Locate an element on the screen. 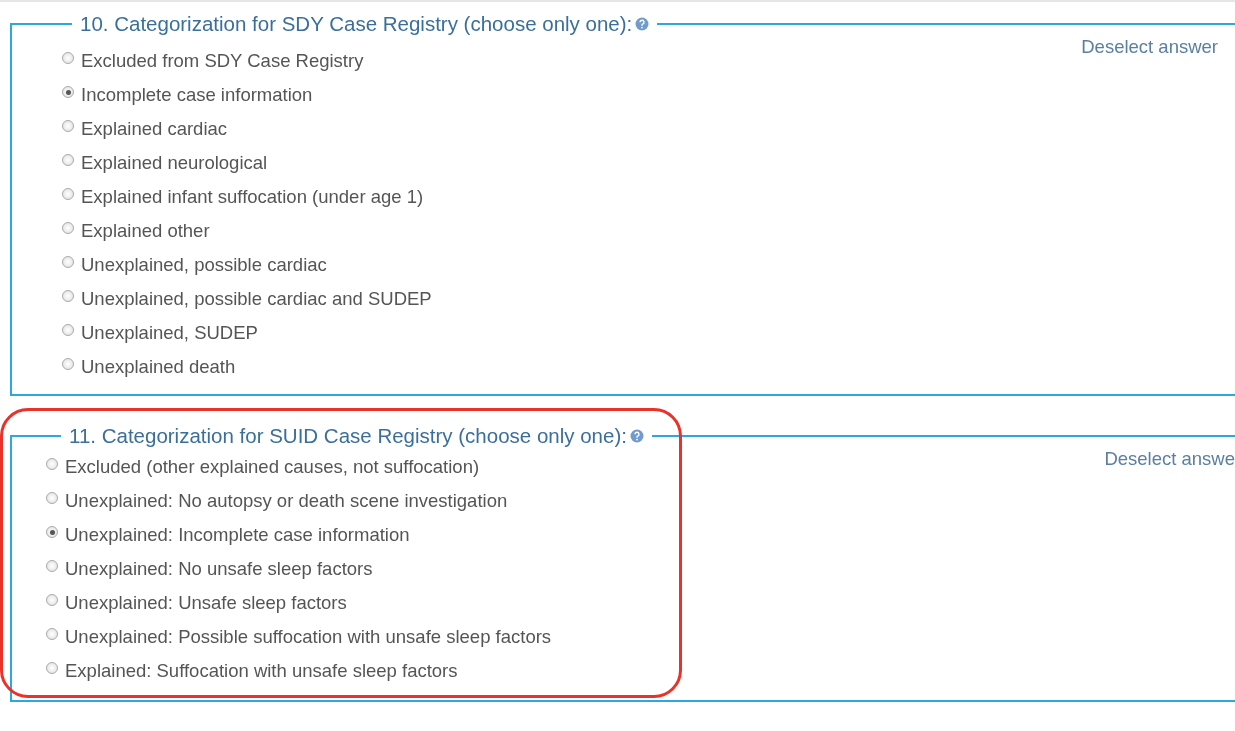 Image resolution: width=1235 pixels, height=731 pixels. option-label: Excluded (other explained causes, not suffocation) is located at coordinates (272, 467).